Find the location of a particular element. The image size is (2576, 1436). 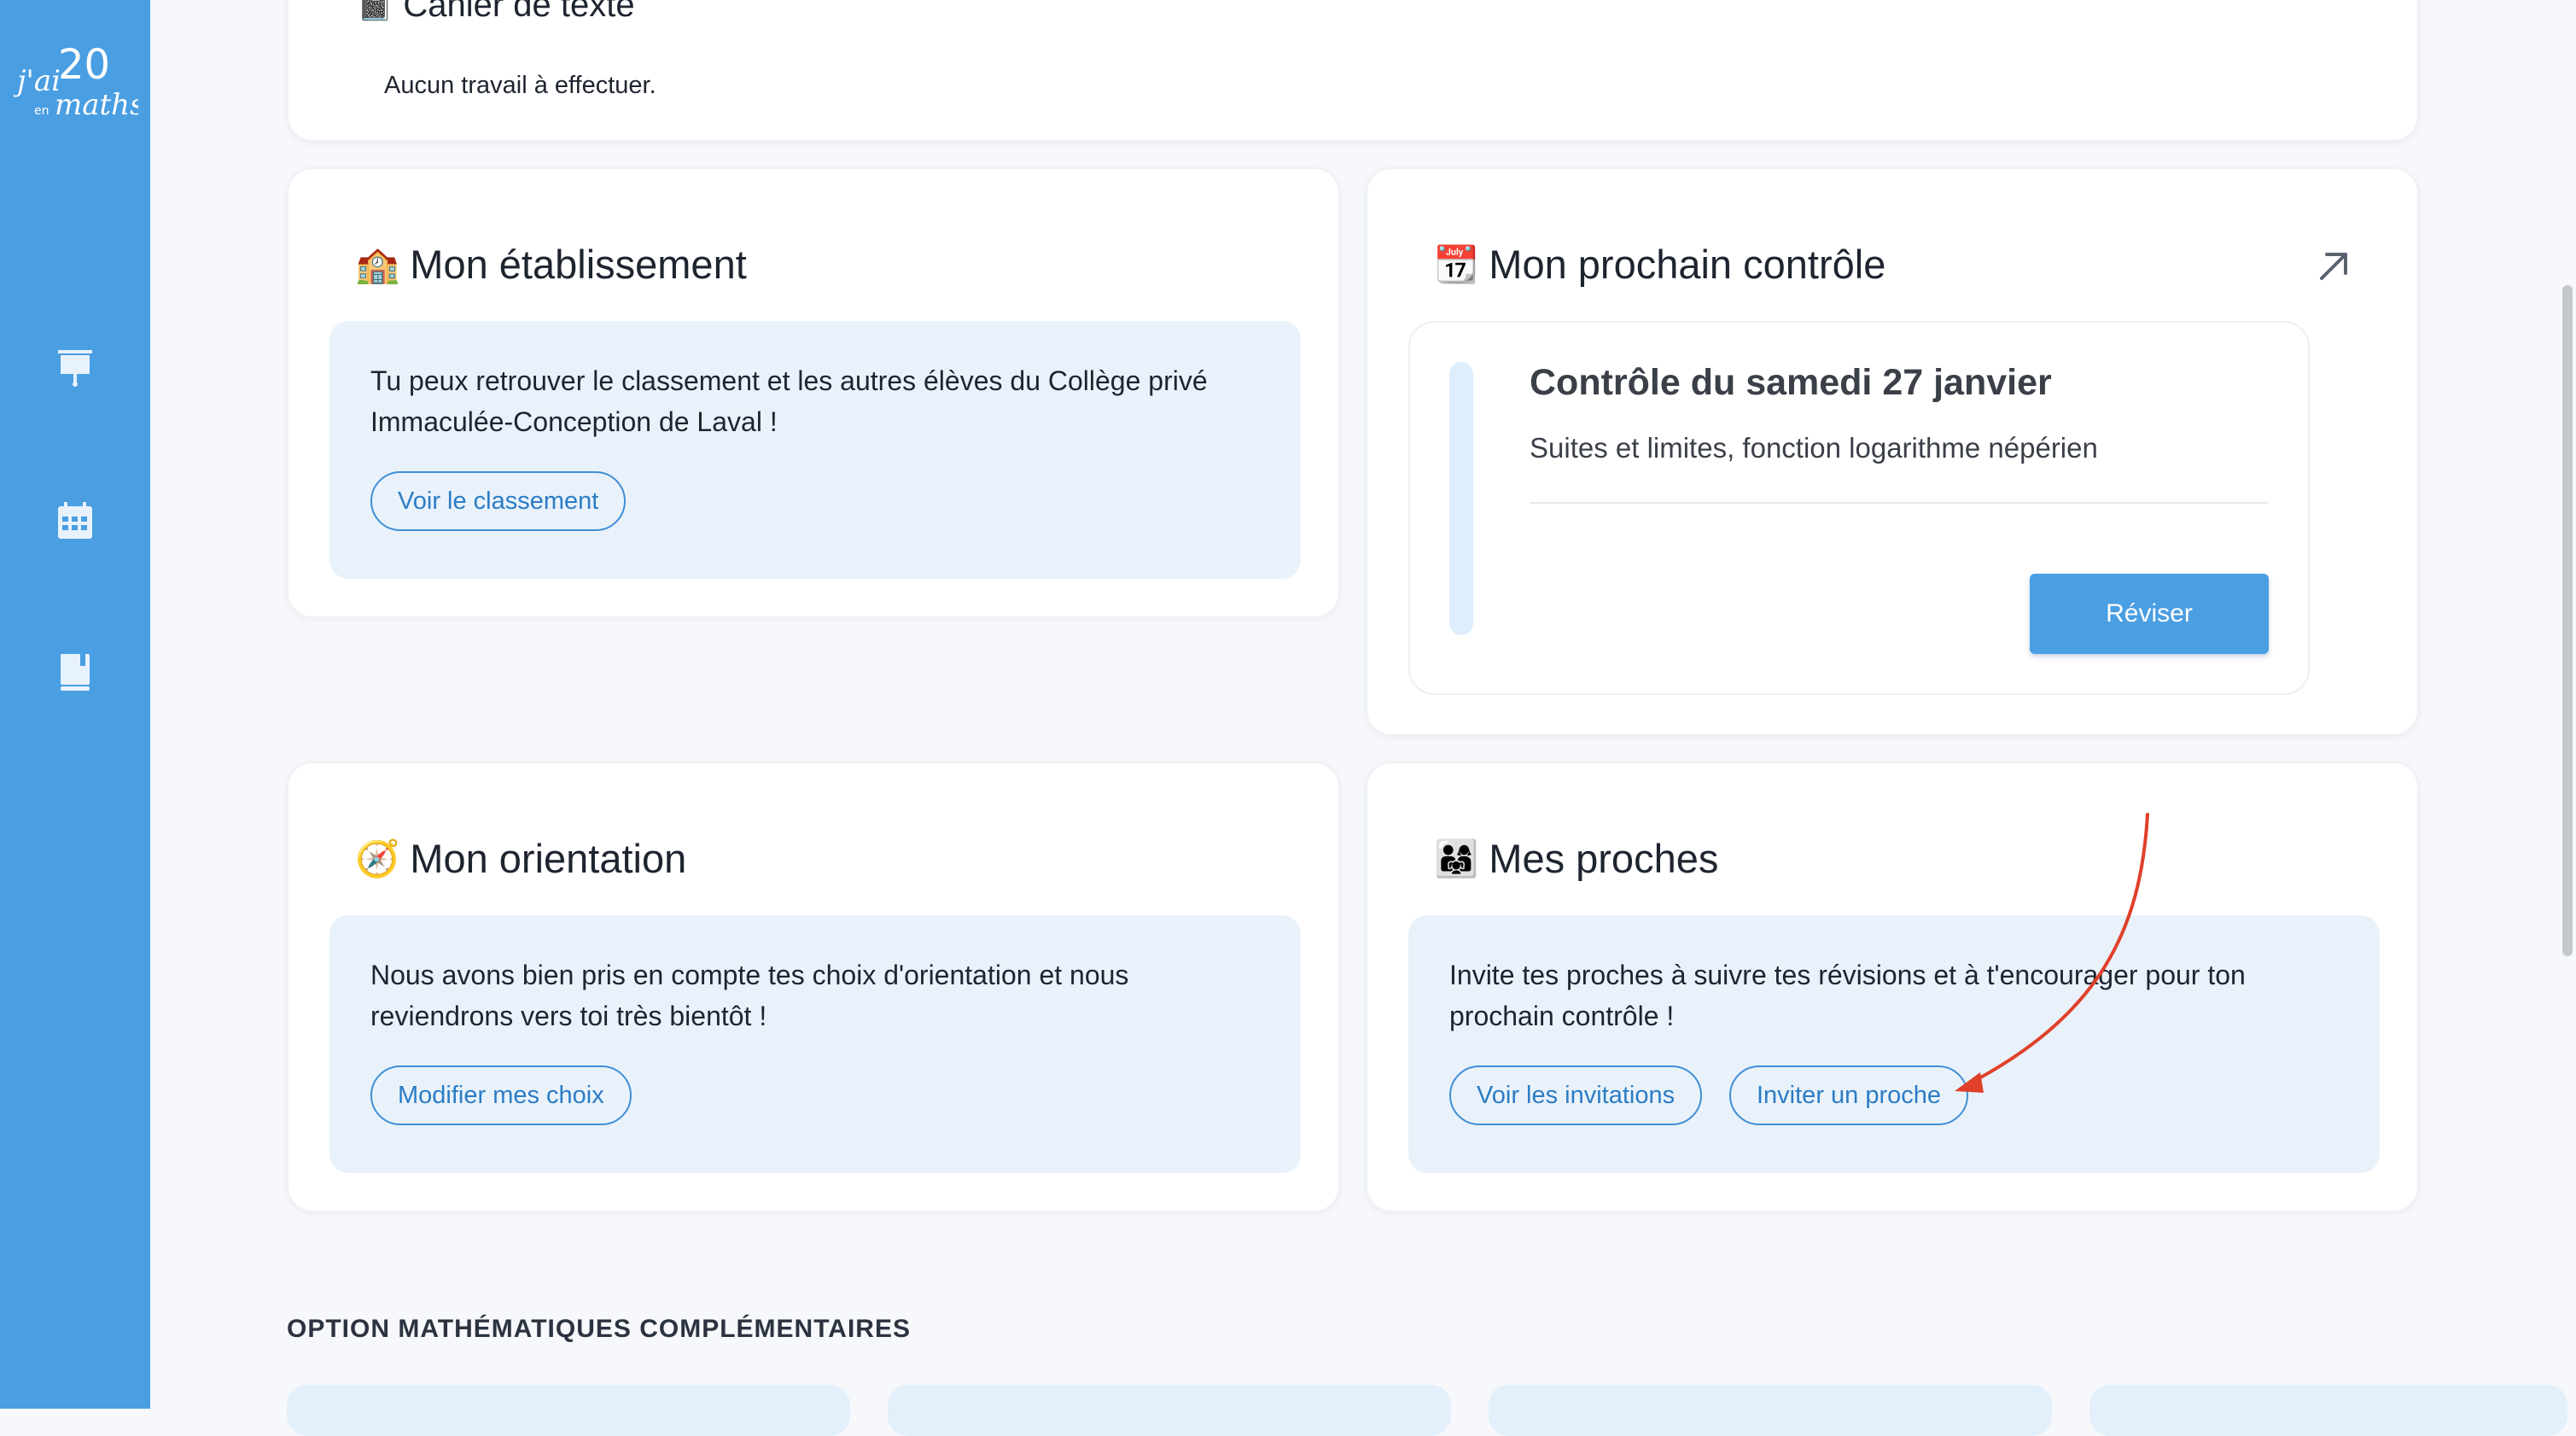

calendar-emoji-icon: 📆 is located at coordinates (1456, 263).